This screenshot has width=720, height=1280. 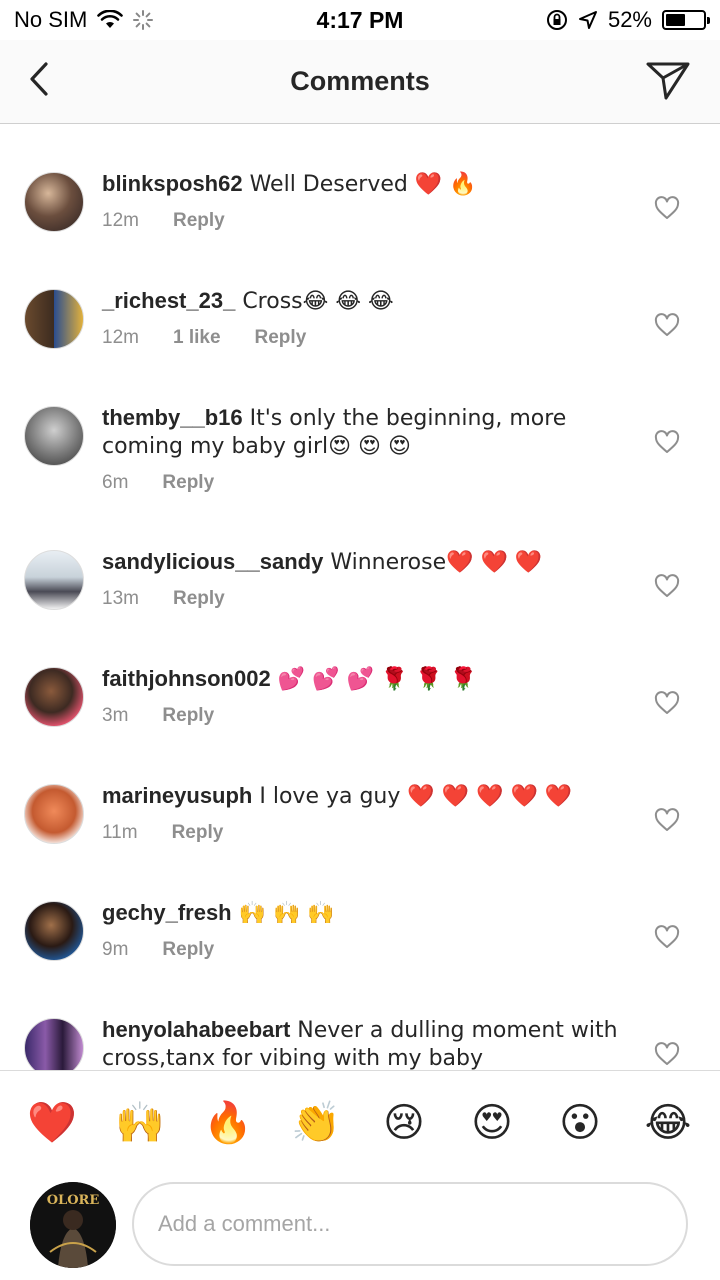 What do you see at coordinates (140, 1123) in the screenshot?
I see `emoji-raised-hands-button: 🙌` at bounding box center [140, 1123].